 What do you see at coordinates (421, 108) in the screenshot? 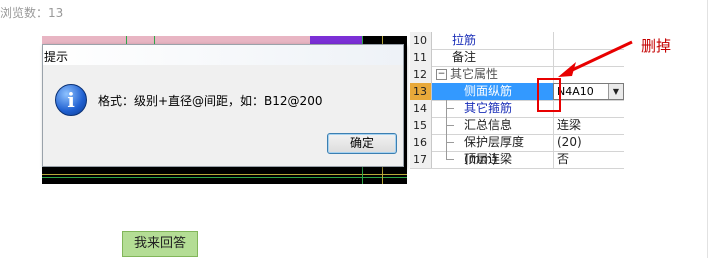
I see `row-number: 14` at bounding box center [421, 108].